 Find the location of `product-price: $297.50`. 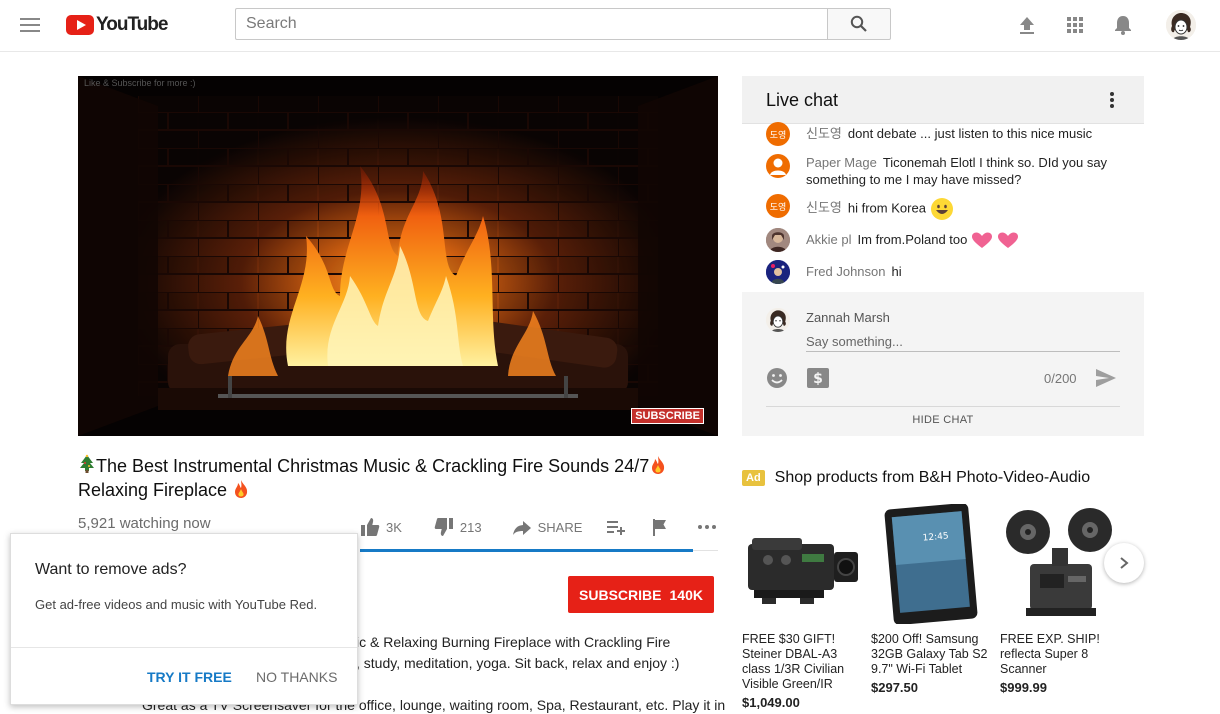

product-price: $297.50 is located at coordinates (894, 687).